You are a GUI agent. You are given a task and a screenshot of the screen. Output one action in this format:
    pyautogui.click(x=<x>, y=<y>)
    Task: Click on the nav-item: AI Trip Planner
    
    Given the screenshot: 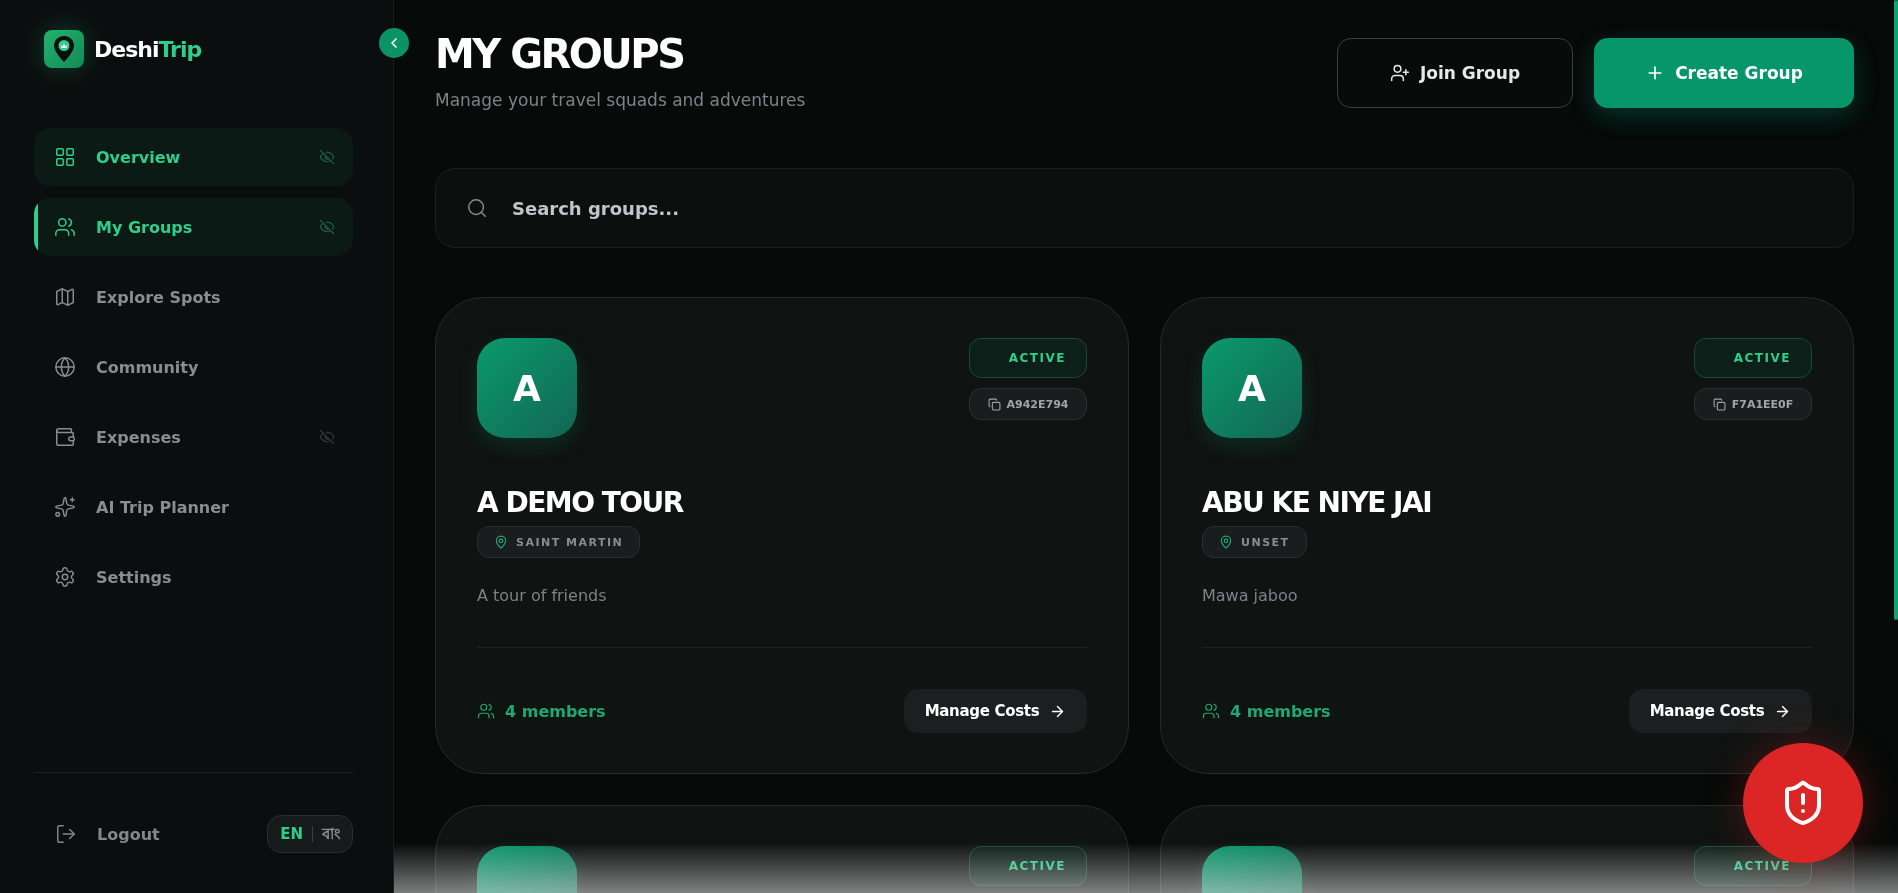 What is the action you would take?
    pyautogui.click(x=193, y=507)
    